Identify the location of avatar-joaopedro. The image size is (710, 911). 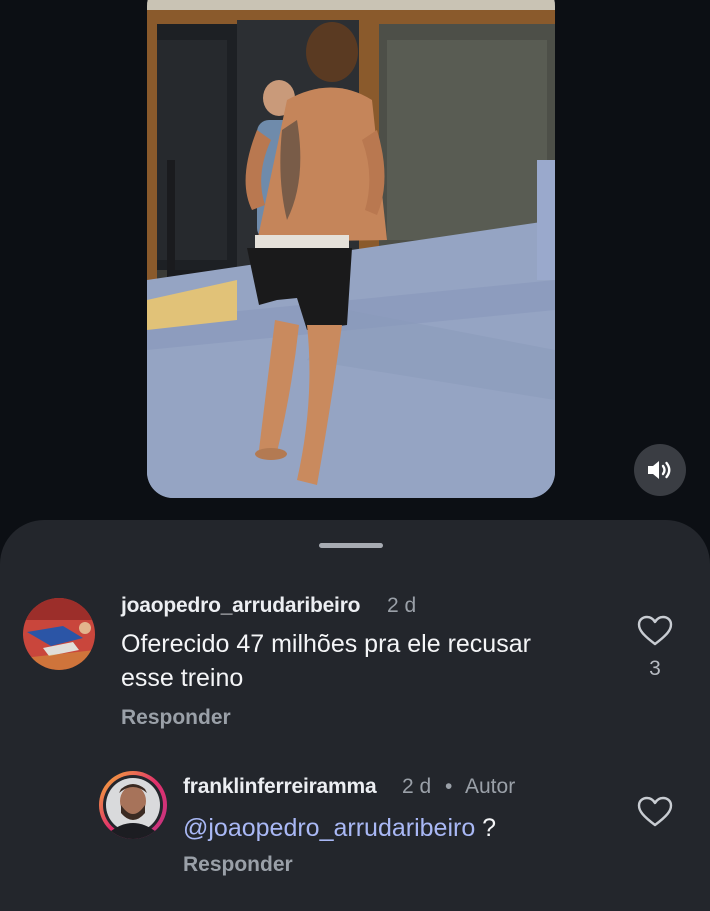
(59, 634).